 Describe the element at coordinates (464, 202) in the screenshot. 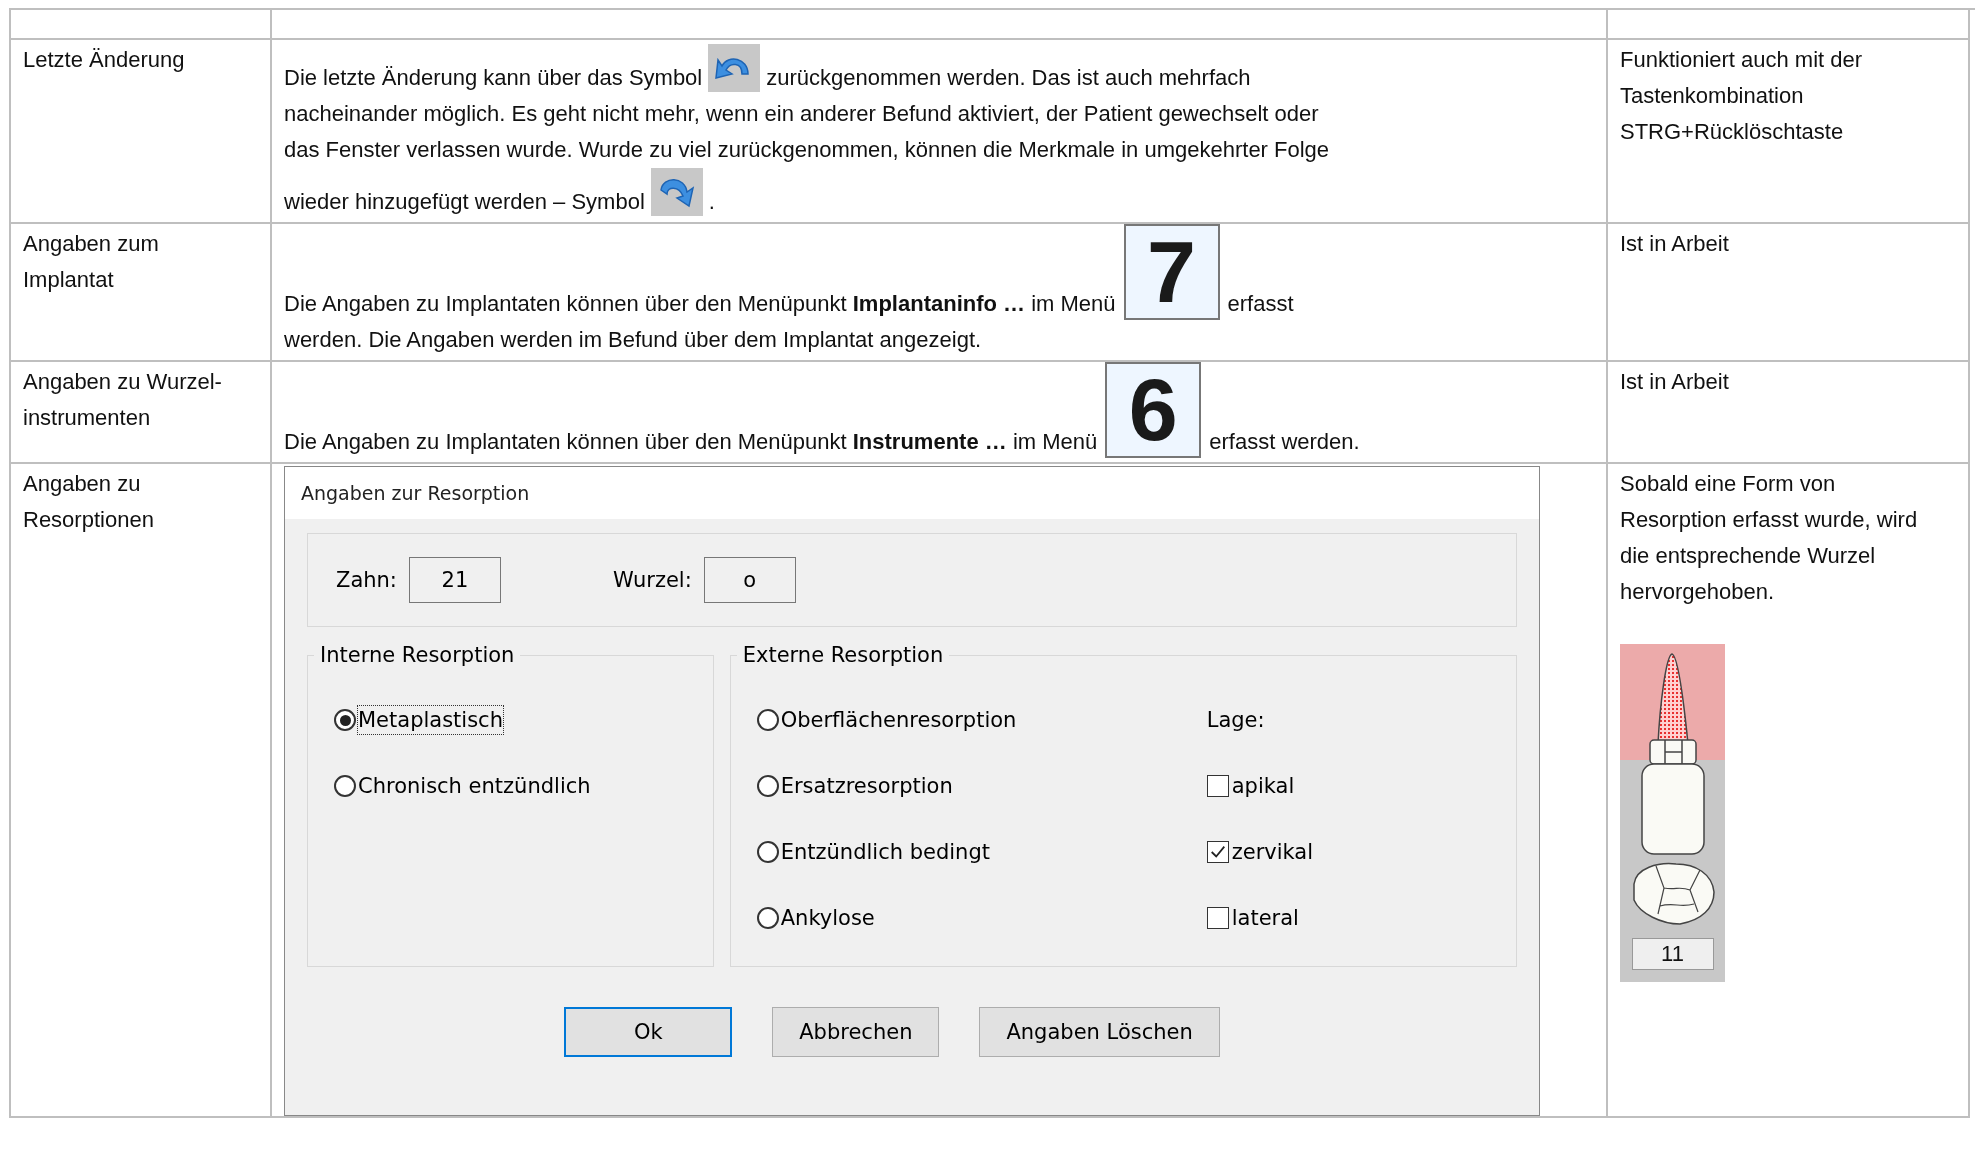

I see `paragraph-text: wieder hinzugefügt werden – Symbol` at that location.